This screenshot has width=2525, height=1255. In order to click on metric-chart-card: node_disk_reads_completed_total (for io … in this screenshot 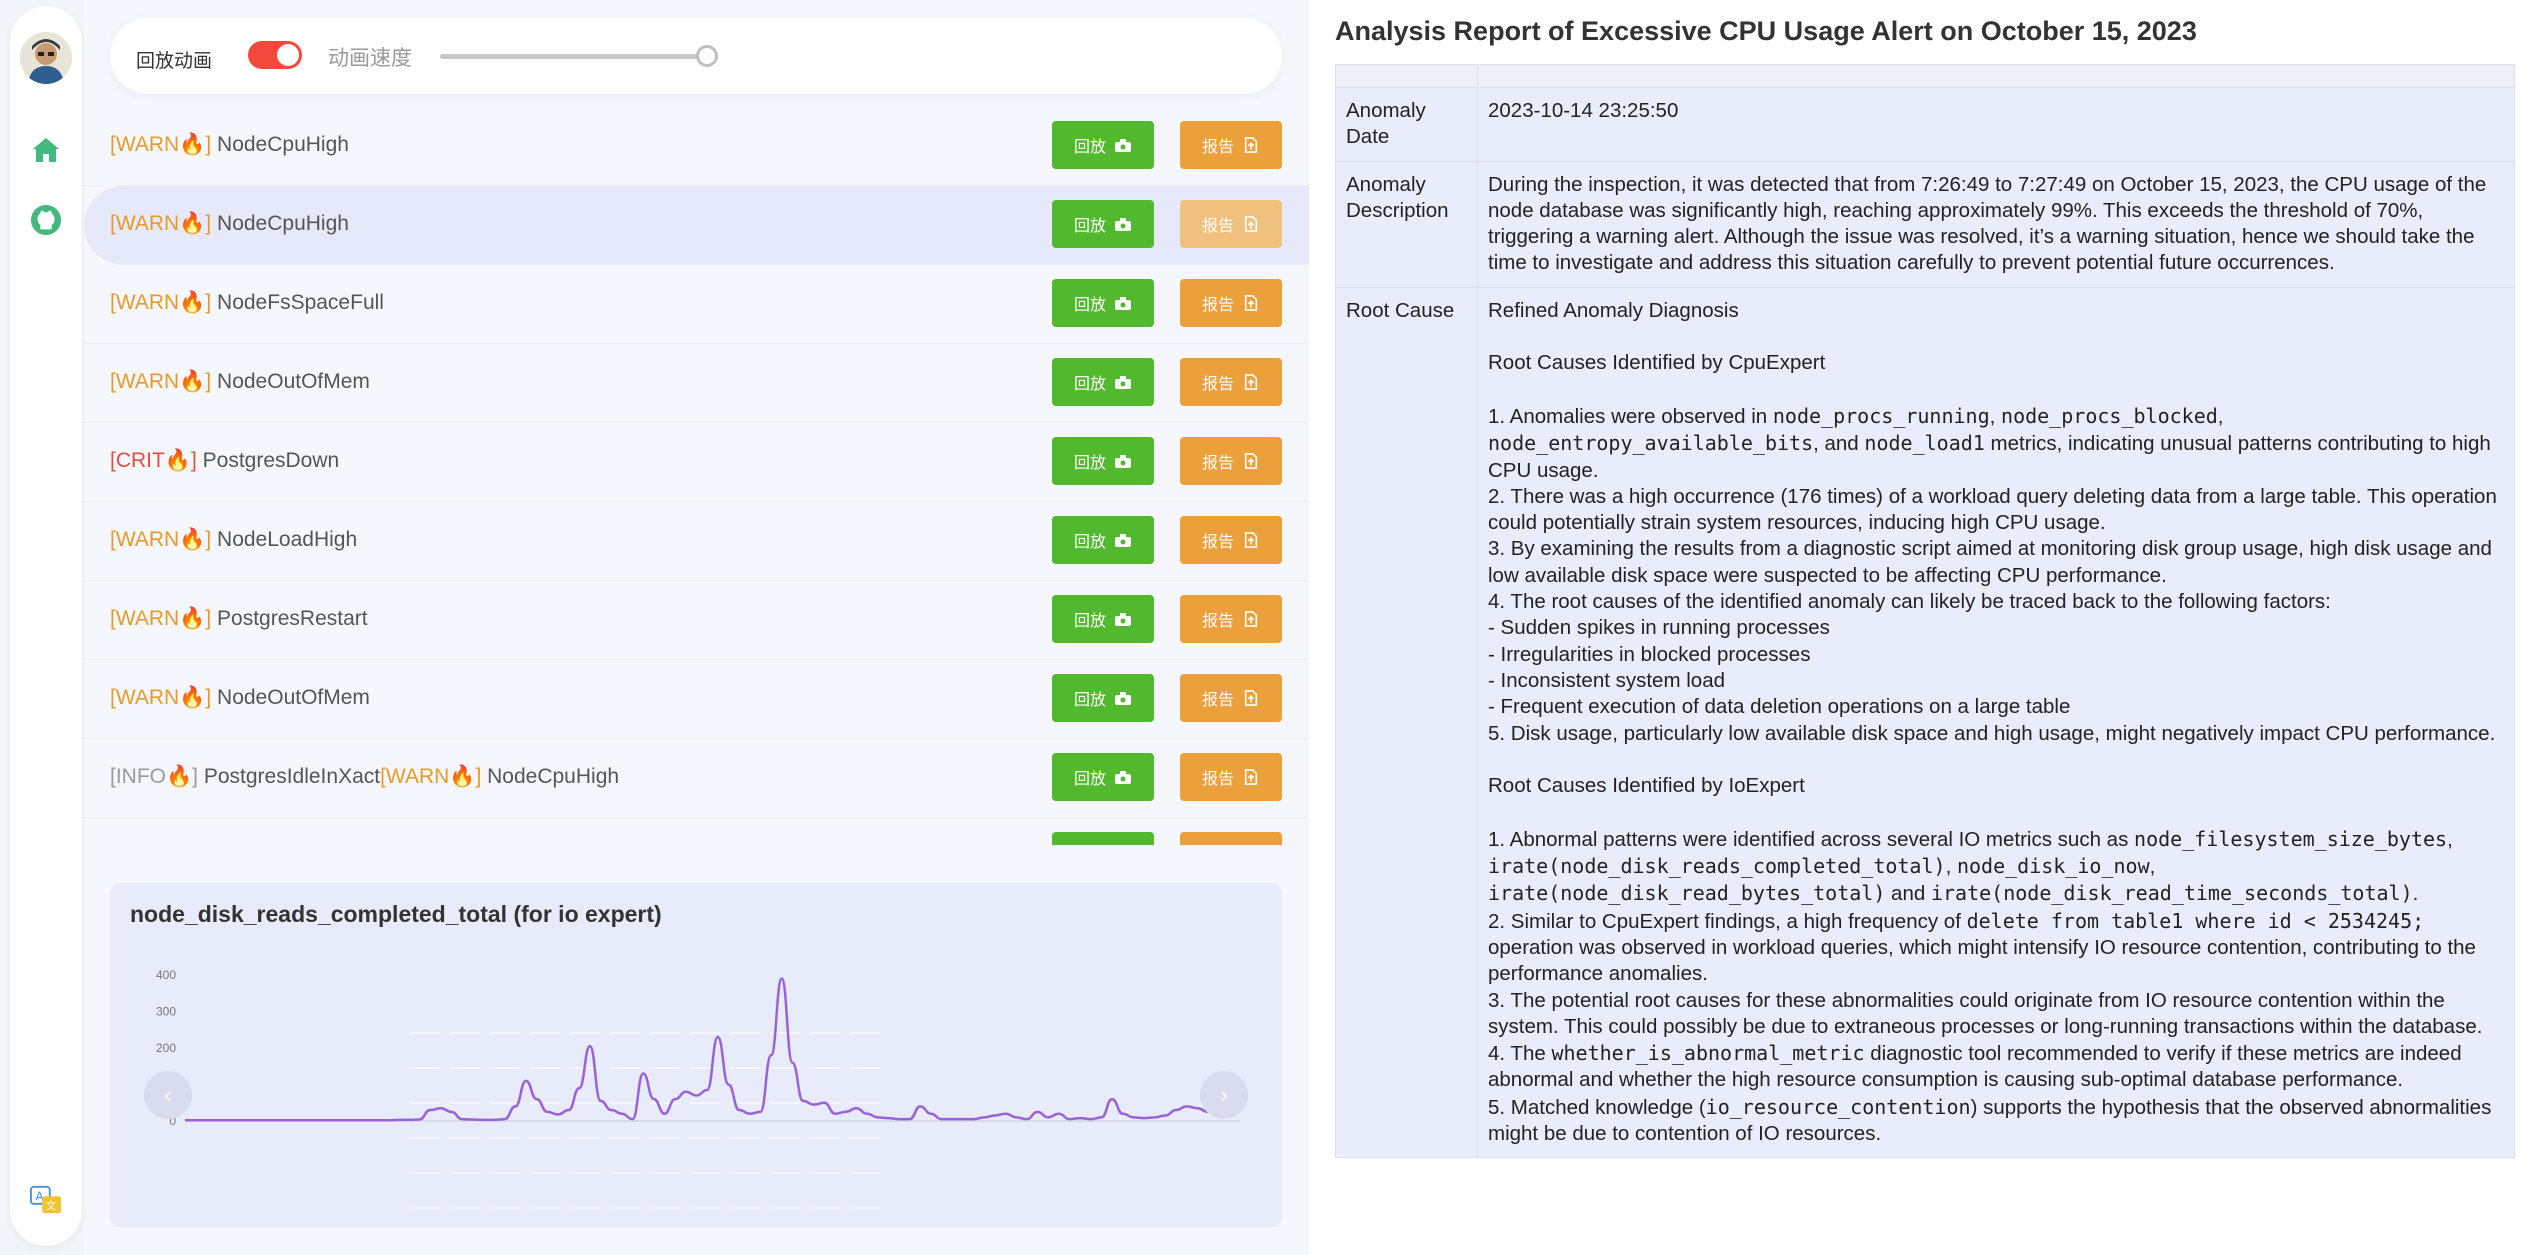, I will do `click(696, 1055)`.